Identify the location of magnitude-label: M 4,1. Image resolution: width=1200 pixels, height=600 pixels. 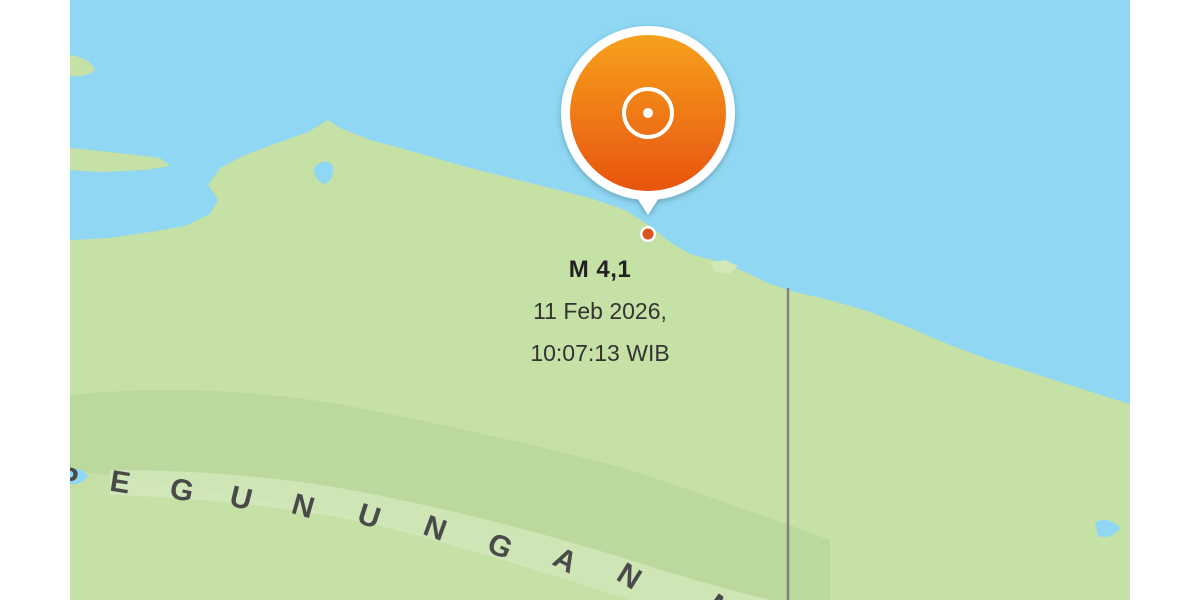
(600, 269).